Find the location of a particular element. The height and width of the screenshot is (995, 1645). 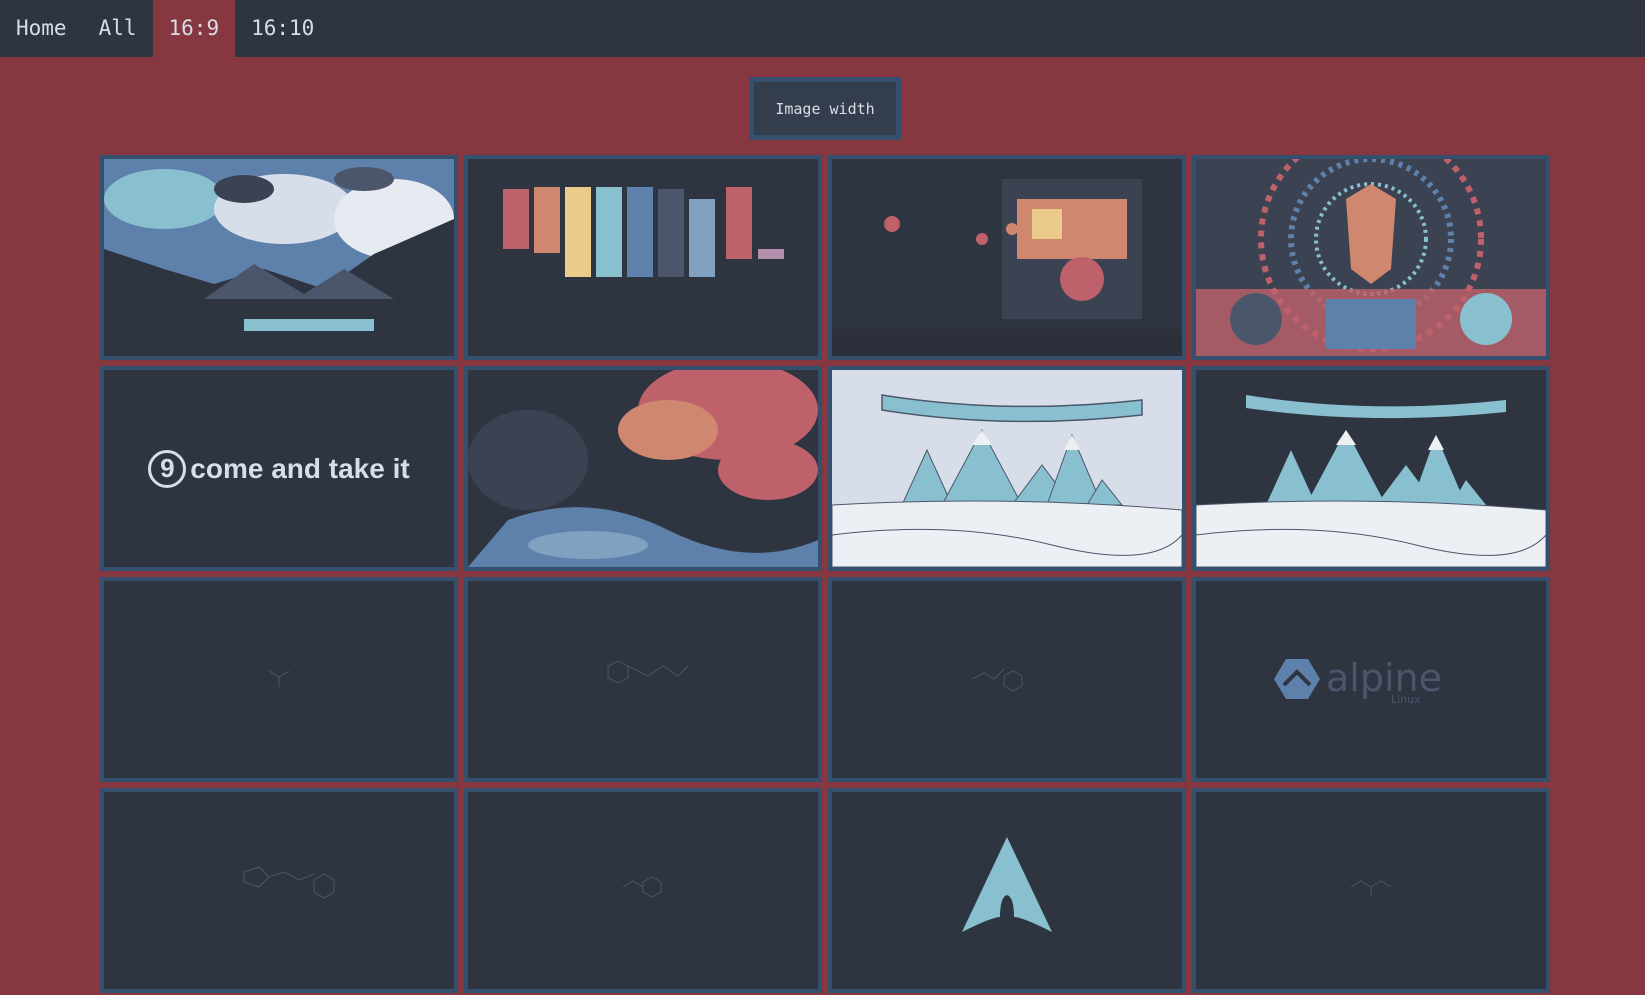

wallpaper-tile-sunset-strips is located at coordinates (643, 257).